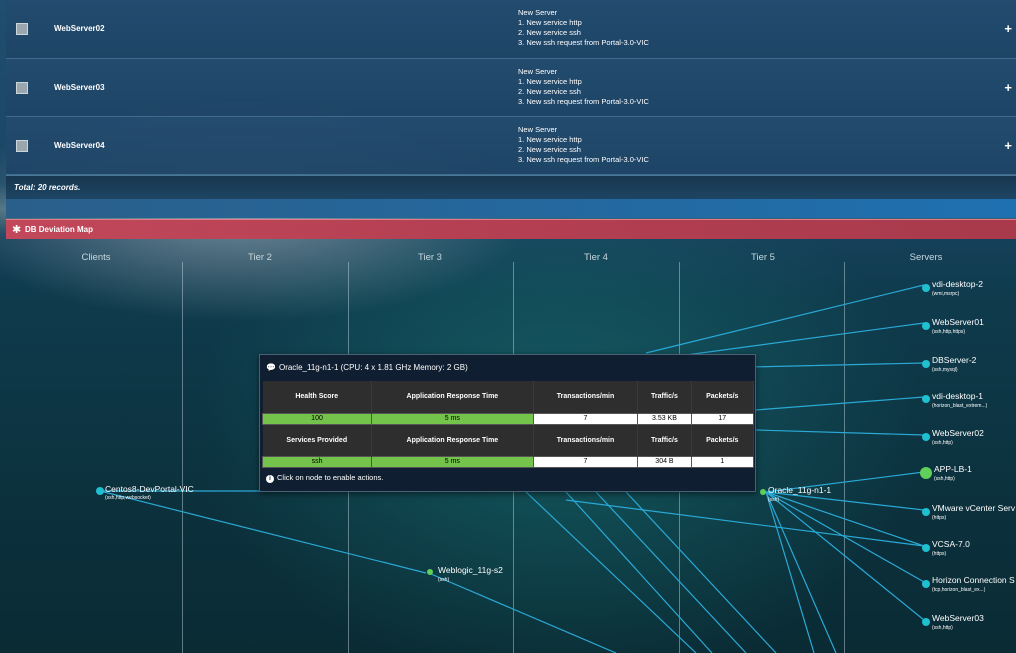 This screenshot has width=1016, height=653. Describe the element at coordinates (79, 87) in the screenshot. I see `server-name: WebServer03` at that location.